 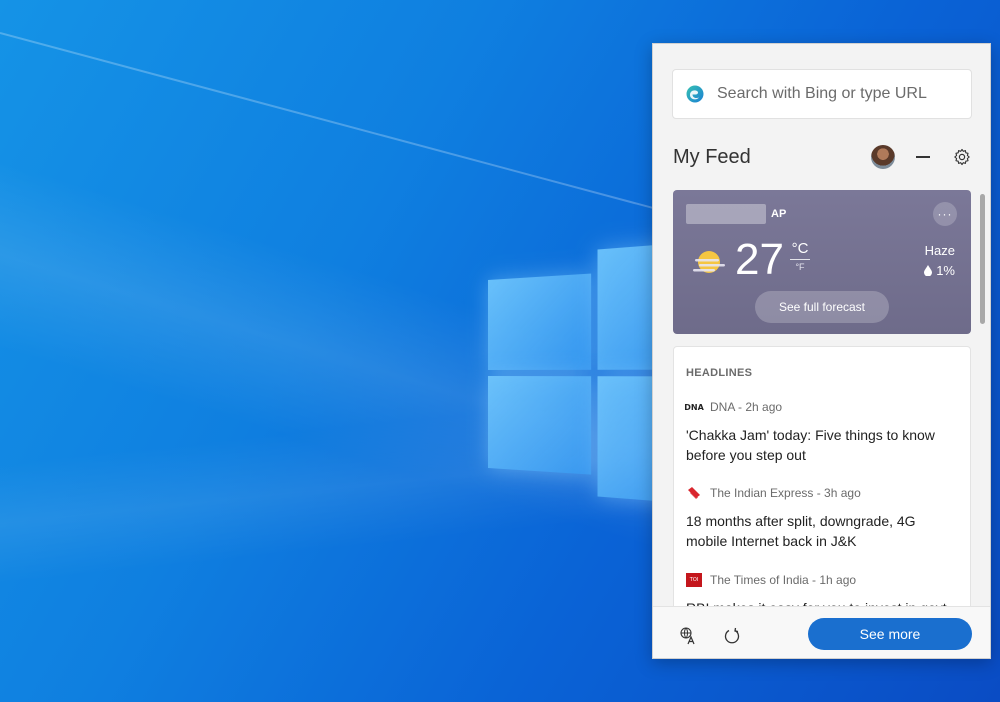 What do you see at coordinates (945, 214) in the screenshot?
I see `weather-more-button: ···` at bounding box center [945, 214].